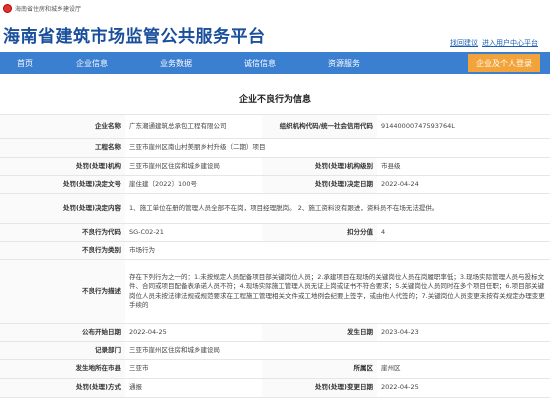 The width and height of the screenshot is (550, 413). I want to click on points-value: 4, so click(463, 232).